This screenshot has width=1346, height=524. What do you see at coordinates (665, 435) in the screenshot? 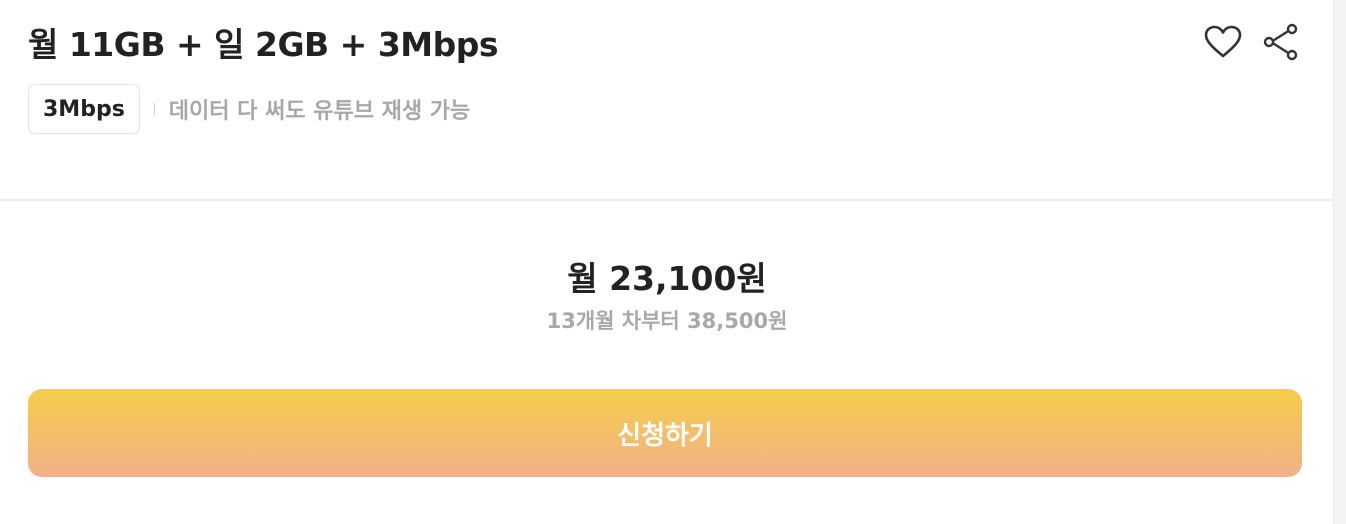
I see `apply-button-label: 신청하기` at bounding box center [665, 435].